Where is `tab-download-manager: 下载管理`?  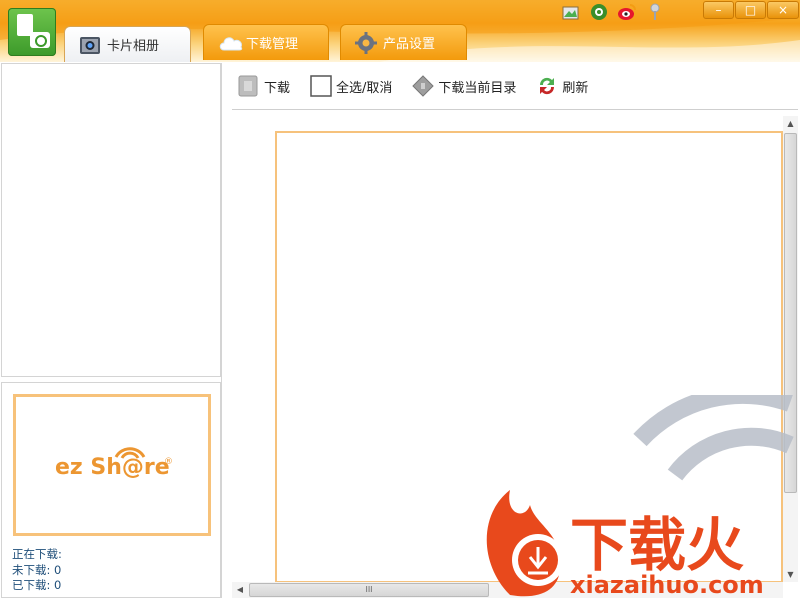 tab-download-manager: 下载管理 is located at coordinates (266, 42).